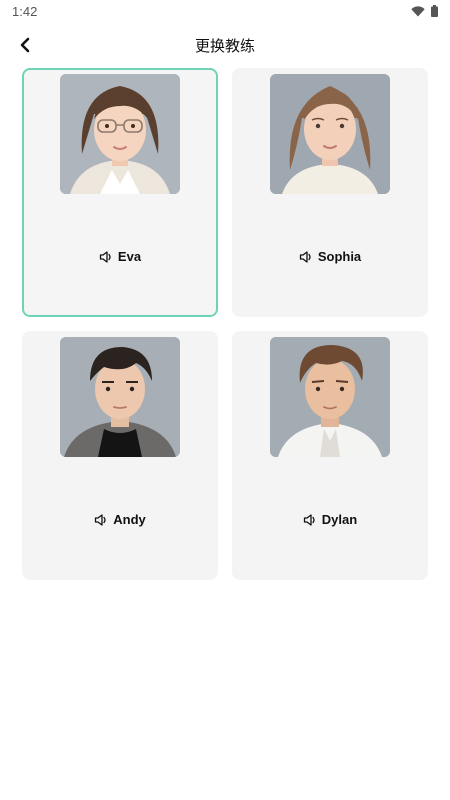 The image size is (450, 800). I want to click on coach-label: Andy, so click(120, 519).